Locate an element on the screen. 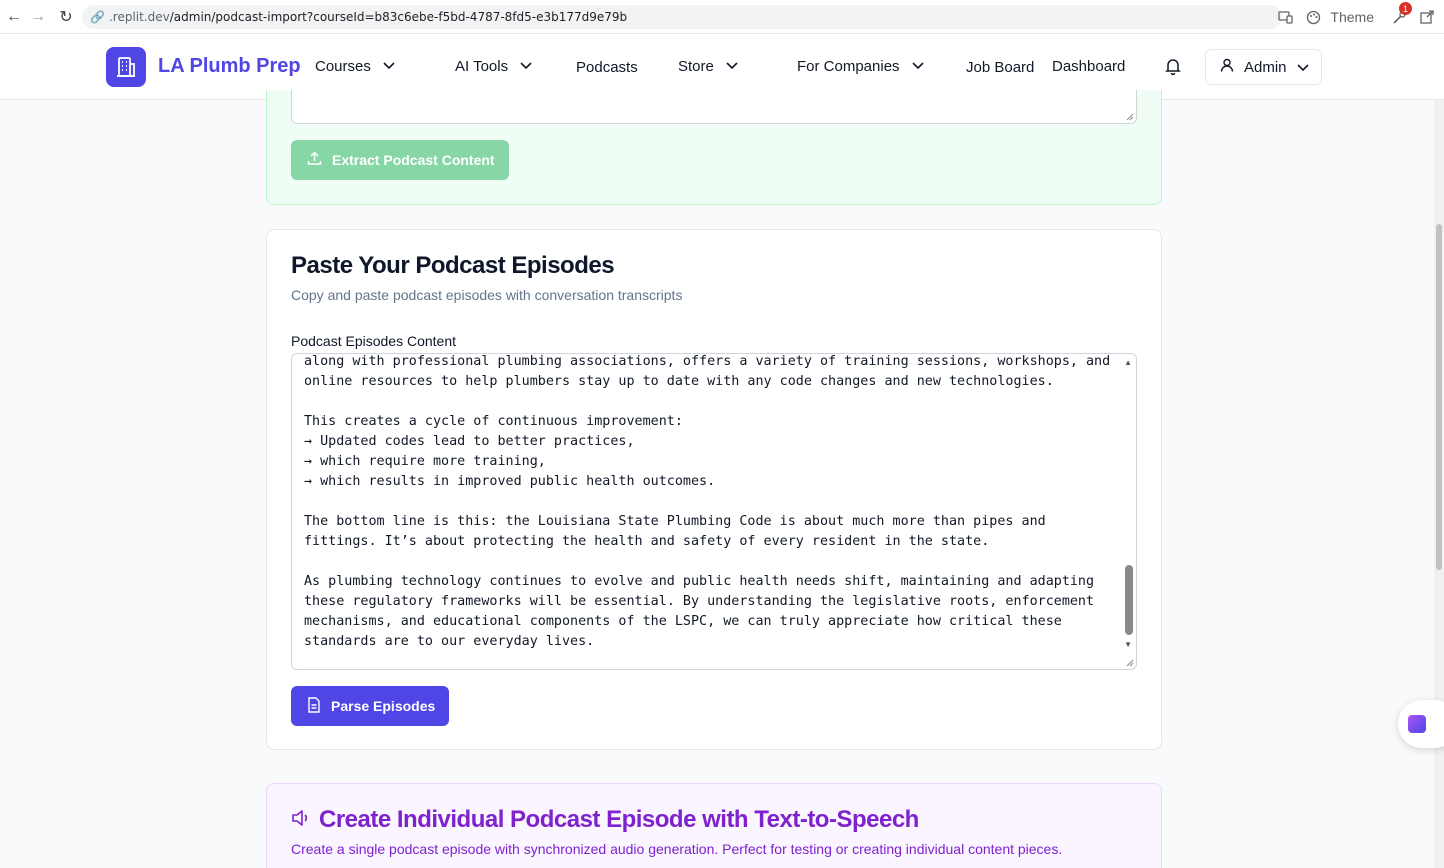  open-external-icon is located at coordinates (1427, 17).